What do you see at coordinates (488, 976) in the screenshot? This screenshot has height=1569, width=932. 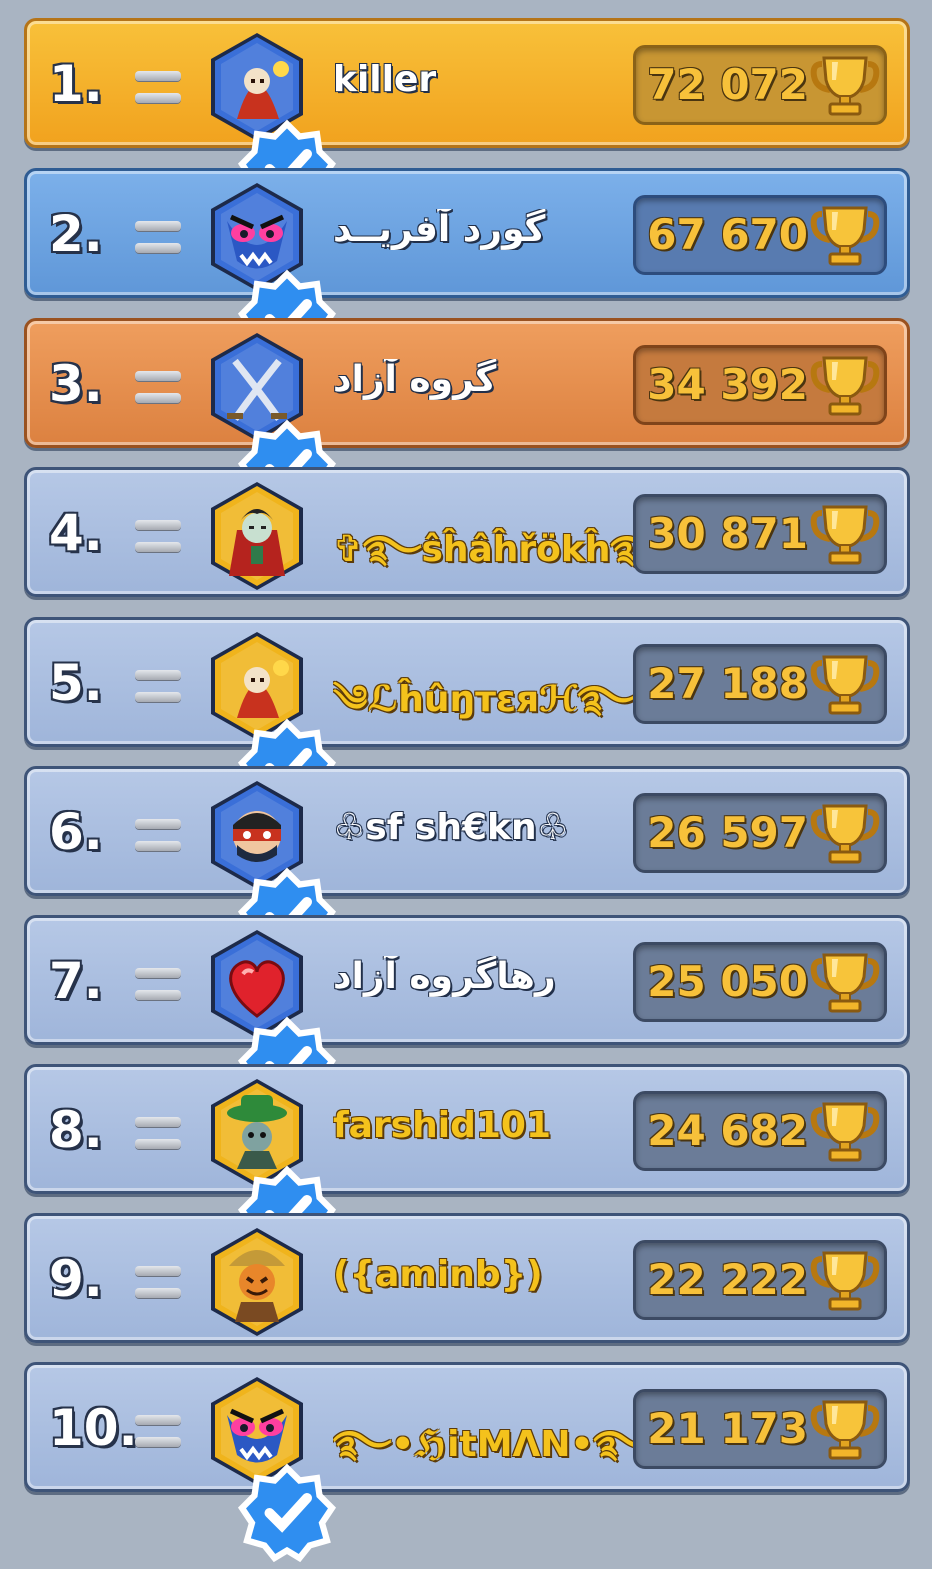 I see `player-name: رهاگروه آزاد` at bounding box center [488, 976].